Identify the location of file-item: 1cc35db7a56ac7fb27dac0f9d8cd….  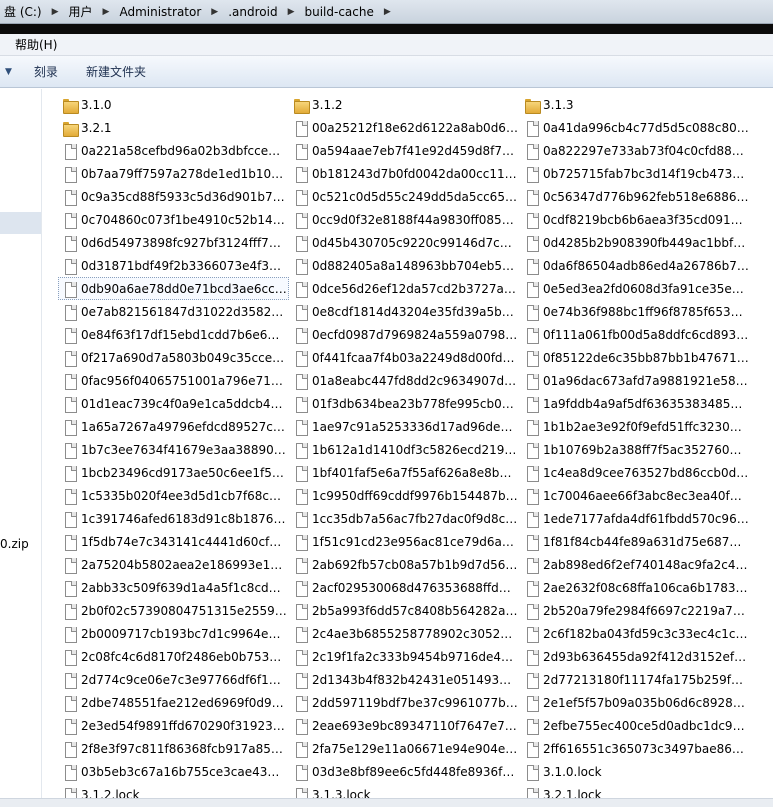
(404, 518).